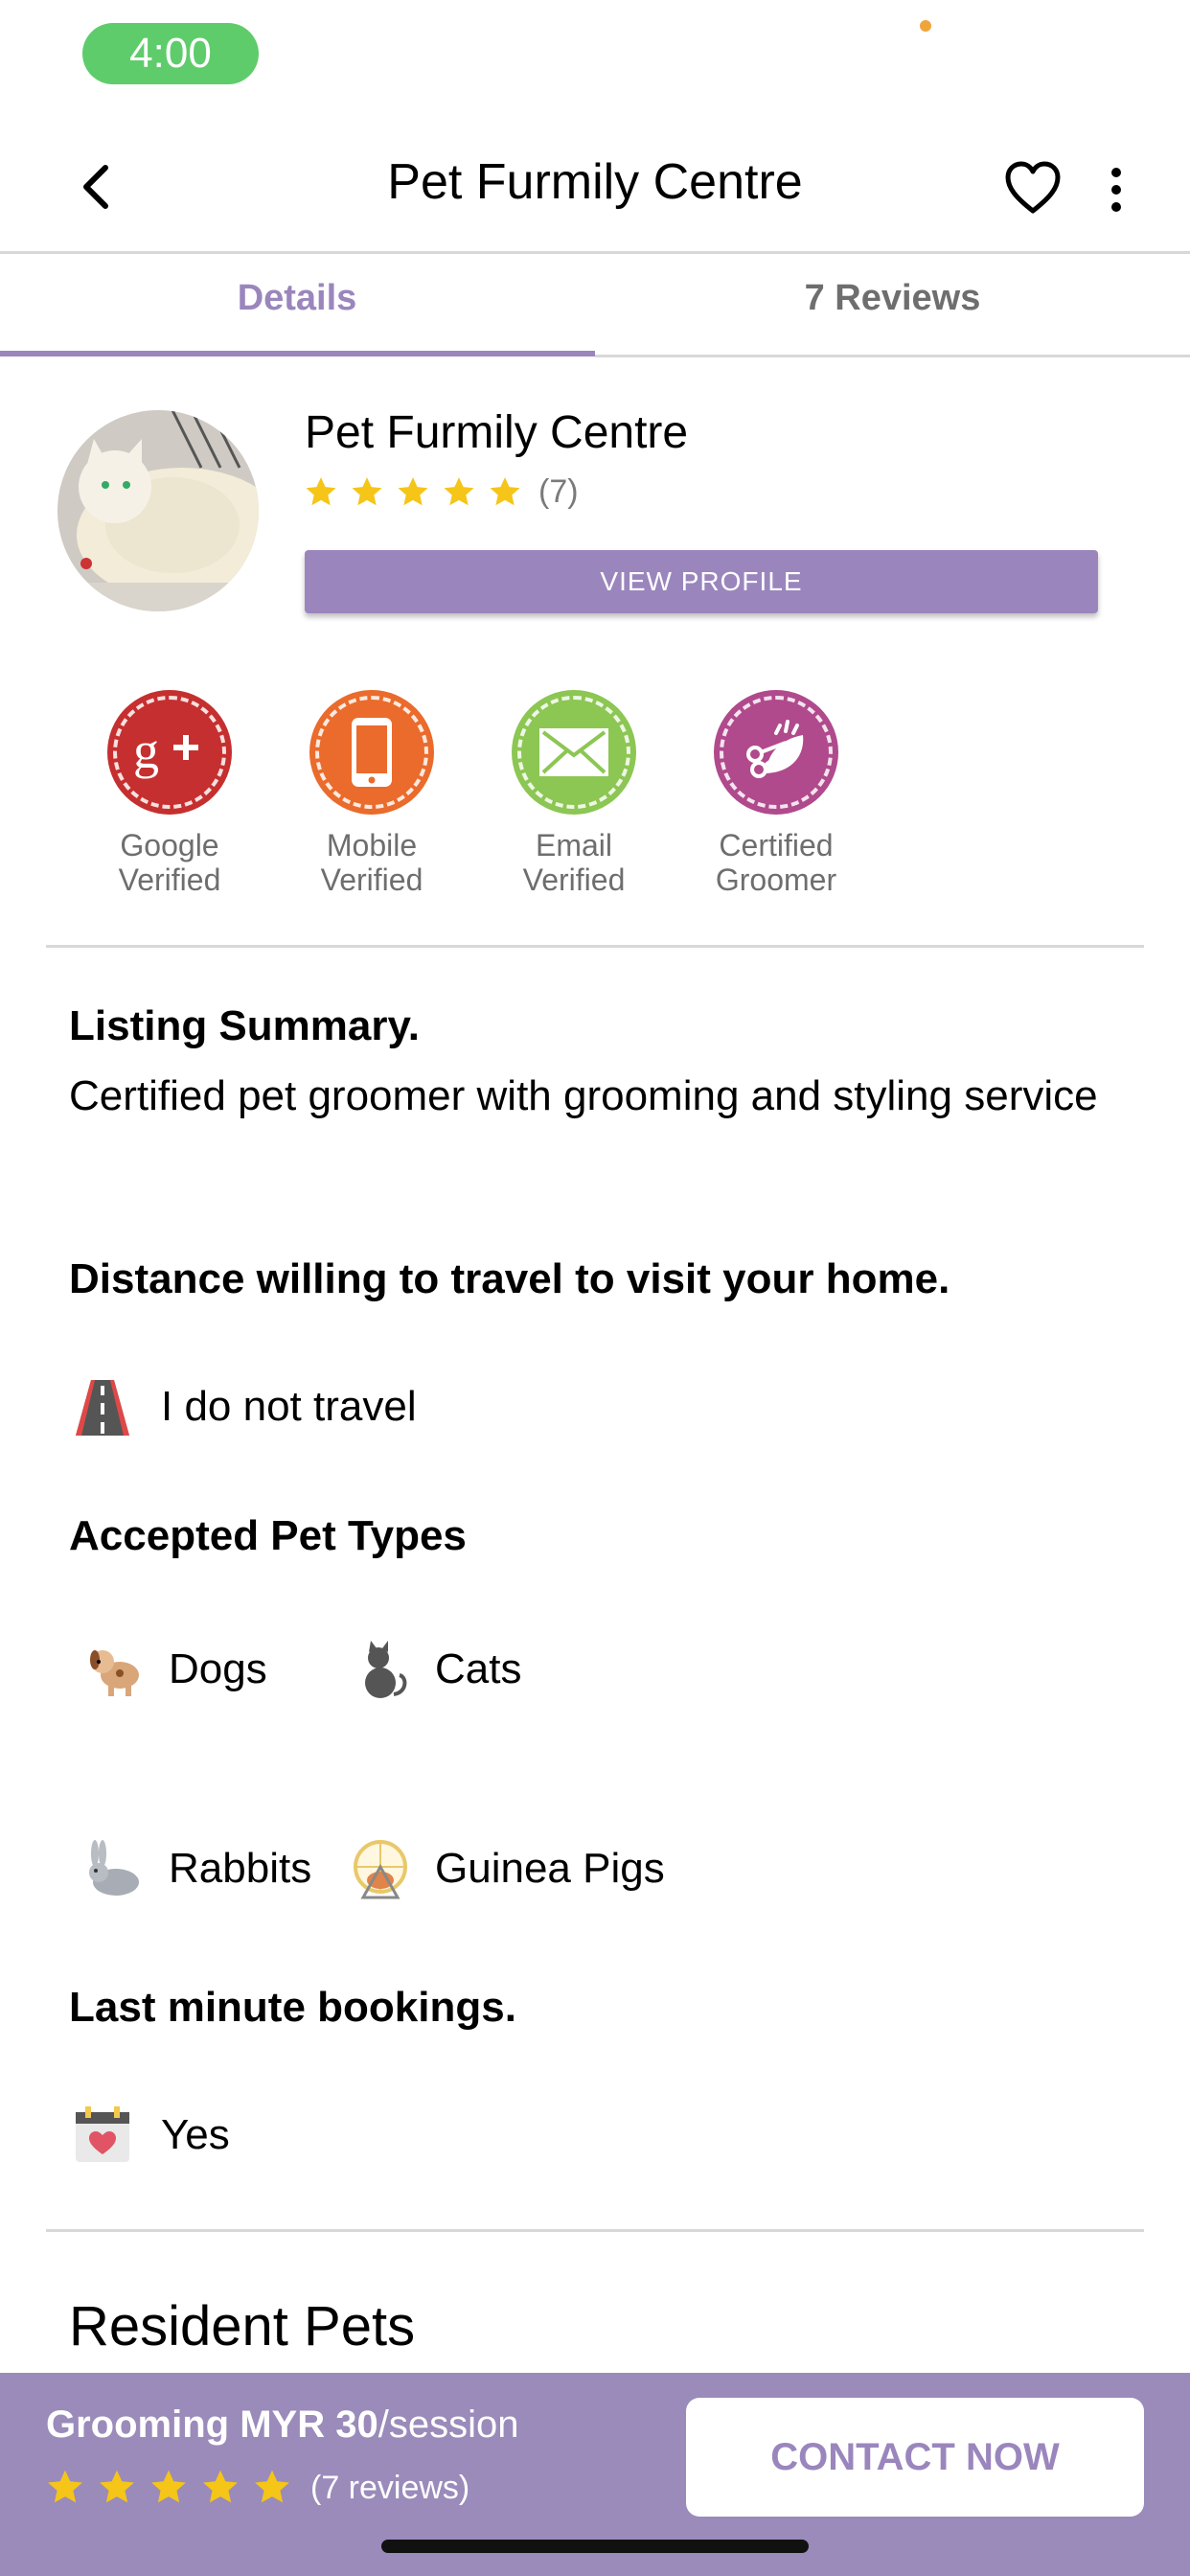  What do you see at coordinates (893, 306) in the screenshot?
I see `tab-reviews: 7 Reviews` at bounding box center [893, 306].